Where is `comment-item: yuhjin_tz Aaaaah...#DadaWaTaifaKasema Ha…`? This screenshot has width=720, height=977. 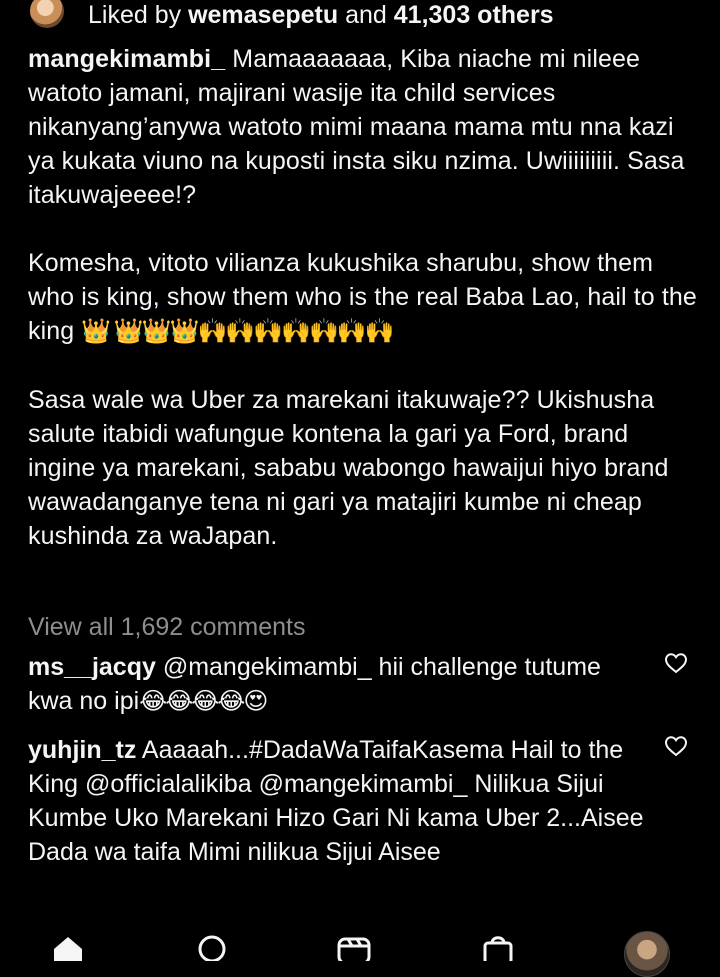 comment-item: yuhjin_tz Aaaaah...#DadaWaTaifaKasema Ha… is located at coordinates (338, 801).